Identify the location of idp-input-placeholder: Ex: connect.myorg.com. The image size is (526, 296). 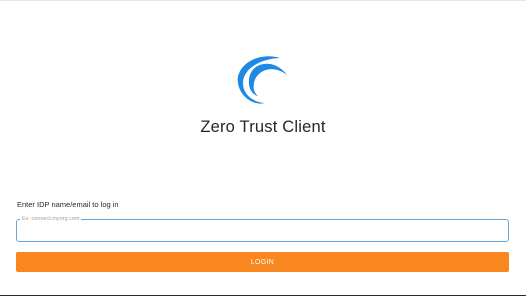
(51, 219).